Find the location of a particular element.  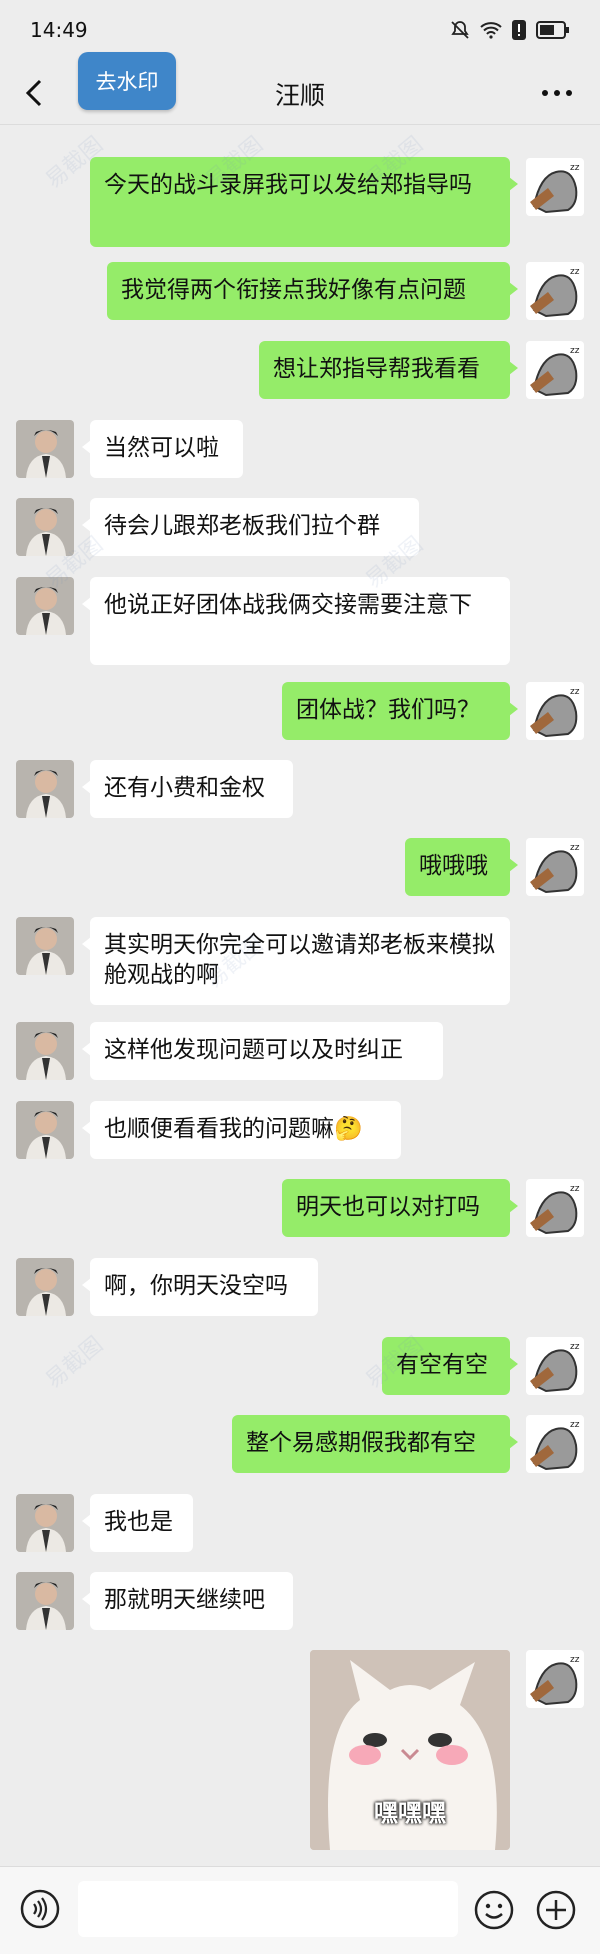

message-bubble: 啊，你明天没空吗 is located at coordinates (200, 1287).